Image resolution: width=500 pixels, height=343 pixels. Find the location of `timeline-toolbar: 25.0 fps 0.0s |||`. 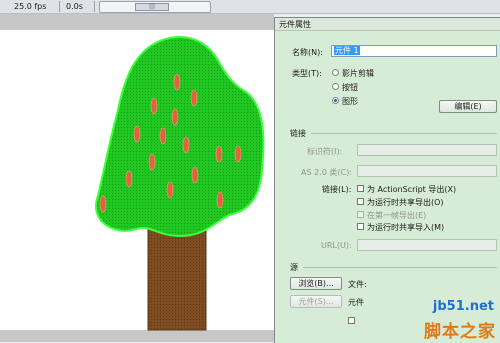

timeline-toolbar: 25.0 fps 0.0s ||| is located at coordinates (250, 7).